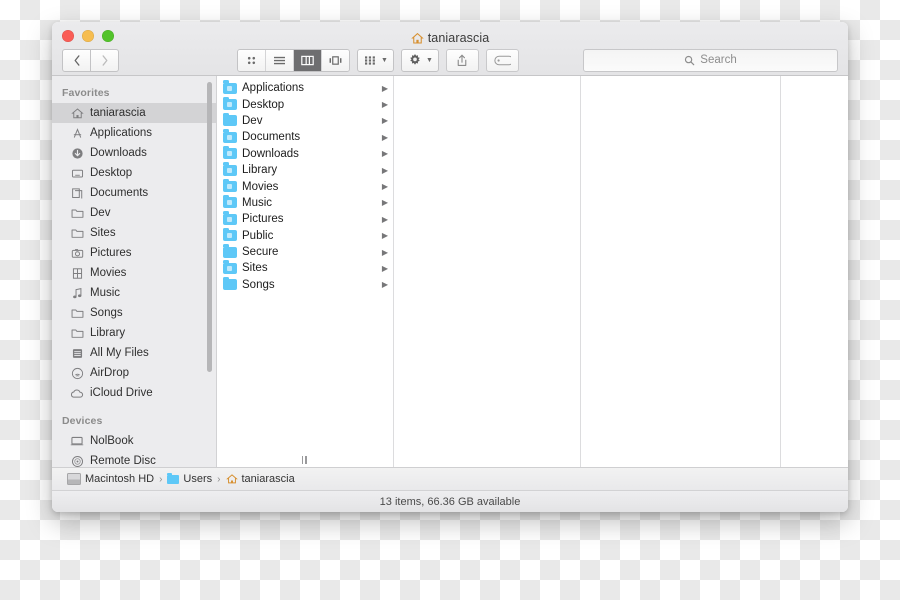 The image size is (900, 600). Describe the element at coordinates (134, 293) in the screenshot. I see `sidebar-item-music: Music` at that location.